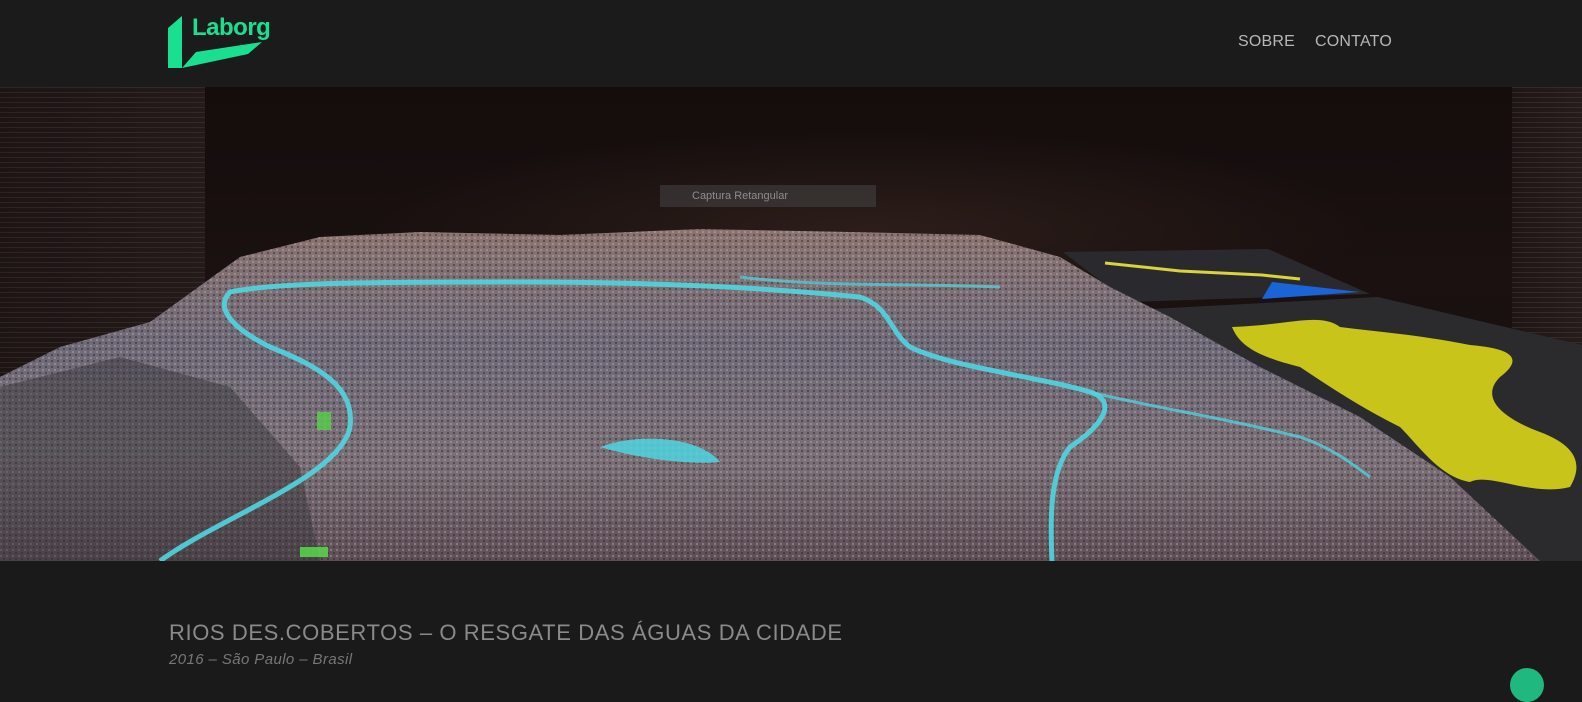 The height and width of the screenshot is (702, 1582). I want to click on brand-name: Laborg, so click(231, 27).